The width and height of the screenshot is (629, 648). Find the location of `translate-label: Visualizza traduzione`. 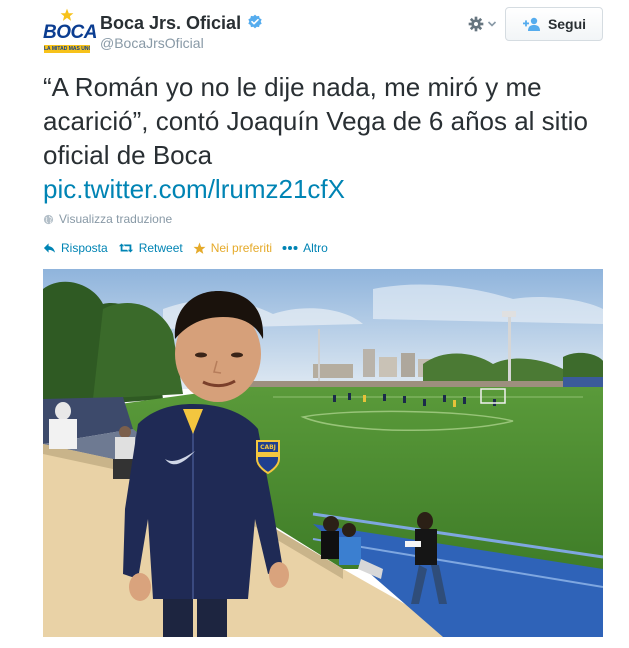

translate-label: Visualizza traduzione is located at coordinates (116, 219).